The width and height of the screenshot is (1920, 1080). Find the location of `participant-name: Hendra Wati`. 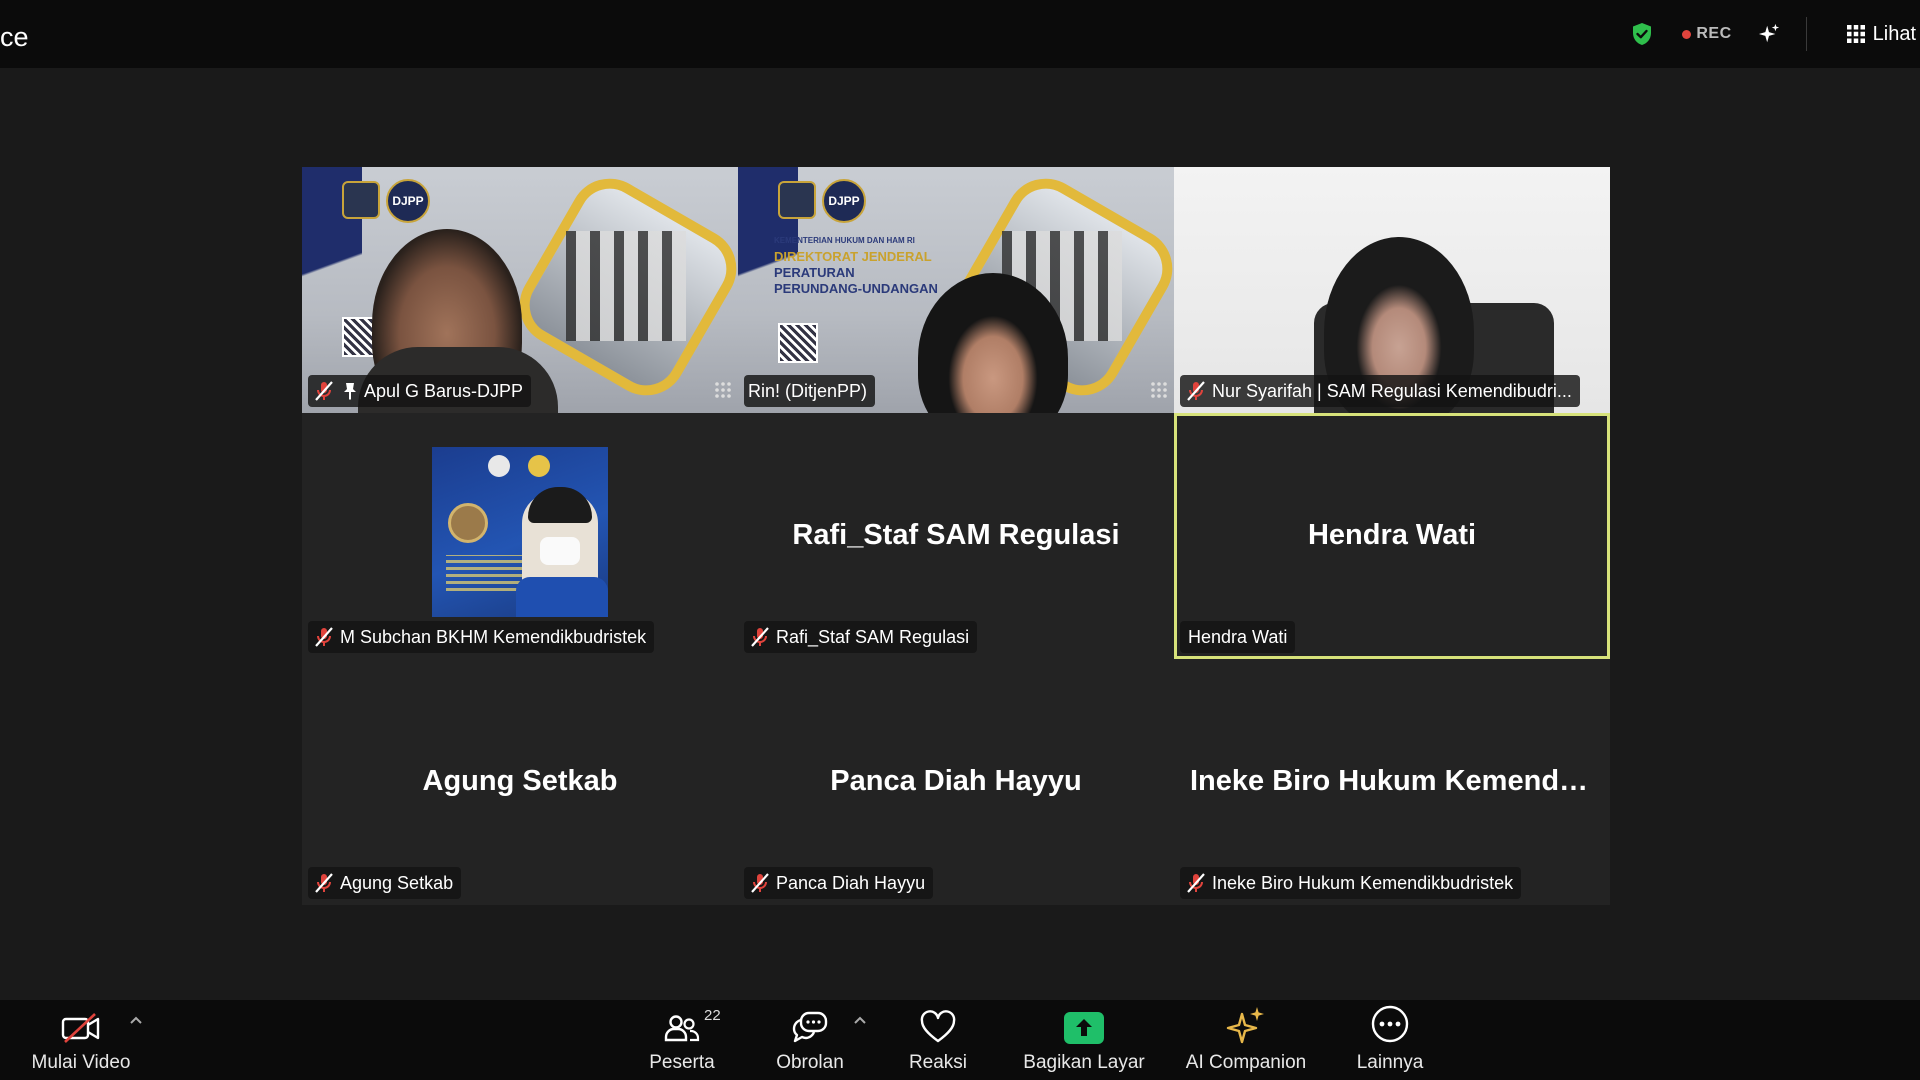

participant-name: Hendra Wati is located at coordinates (1238, 636).